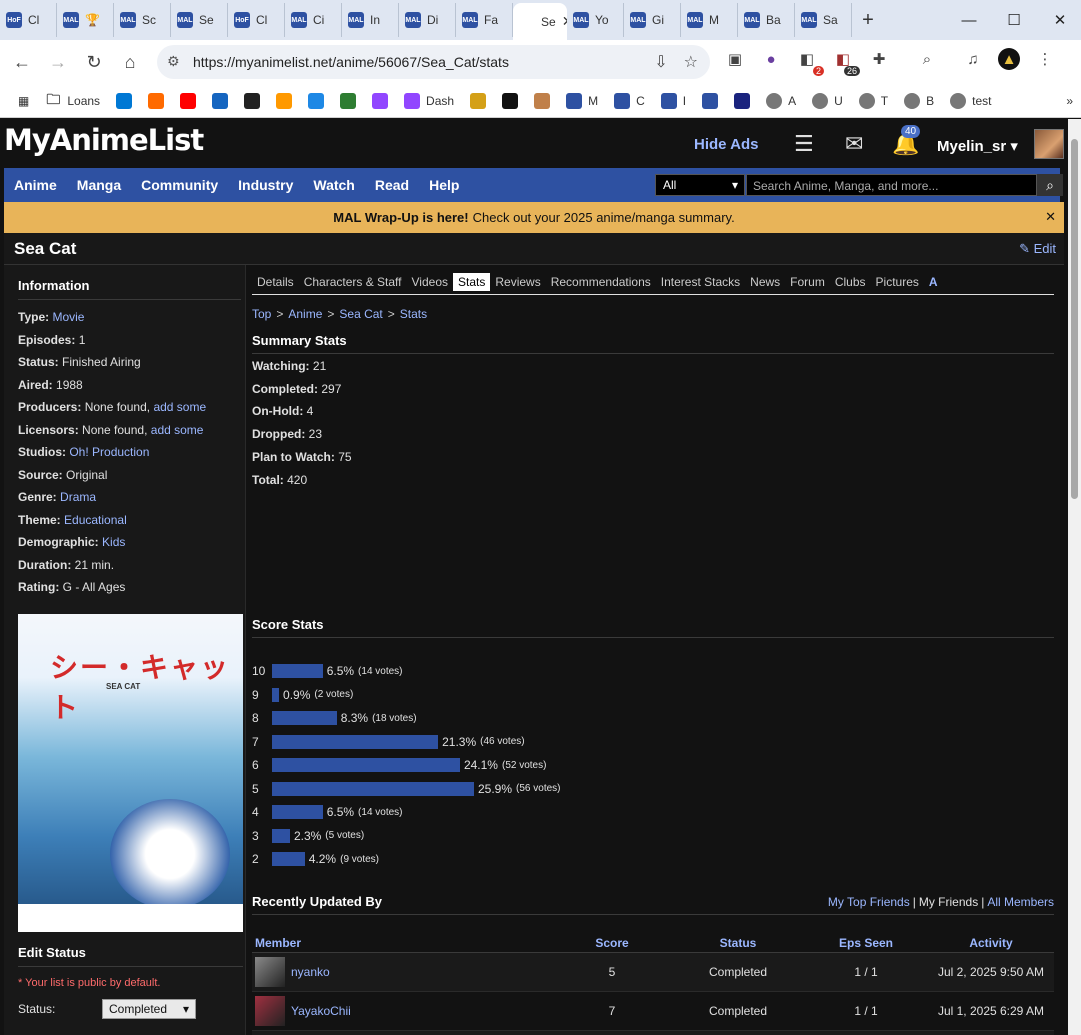  Describe the element at coordinates (333, 185) in the screenshot. I see `nav-watch: Watch` at that location.